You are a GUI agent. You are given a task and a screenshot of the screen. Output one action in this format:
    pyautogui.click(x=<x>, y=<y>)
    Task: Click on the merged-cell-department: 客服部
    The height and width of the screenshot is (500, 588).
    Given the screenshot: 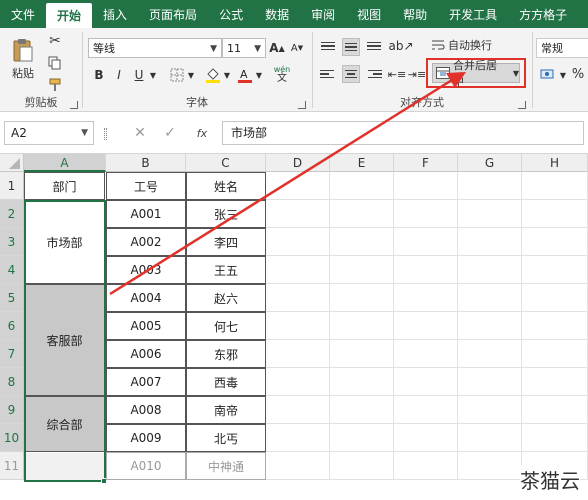 What is the action you would take?
    pyautogui.click(x=64, y=340)
    